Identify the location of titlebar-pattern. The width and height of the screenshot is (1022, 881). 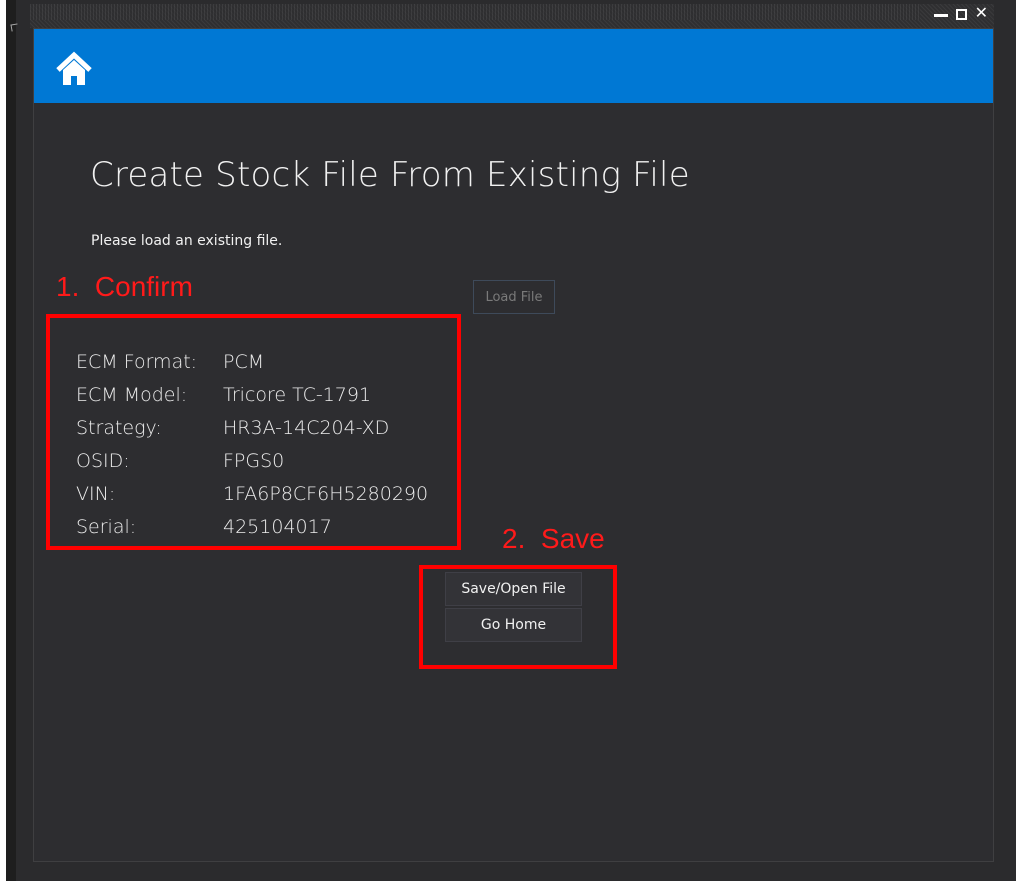
(475, 12).